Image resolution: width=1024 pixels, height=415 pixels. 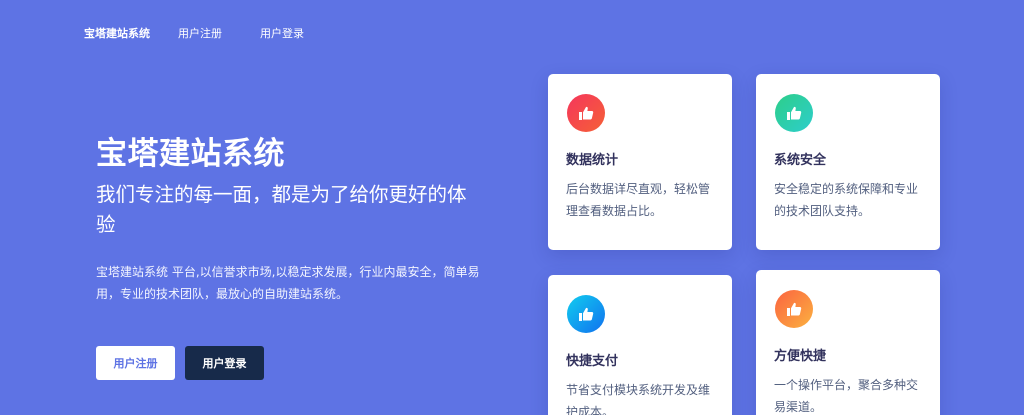 I want to click on feature-title: 数据统计, so click(x=592, y=160).